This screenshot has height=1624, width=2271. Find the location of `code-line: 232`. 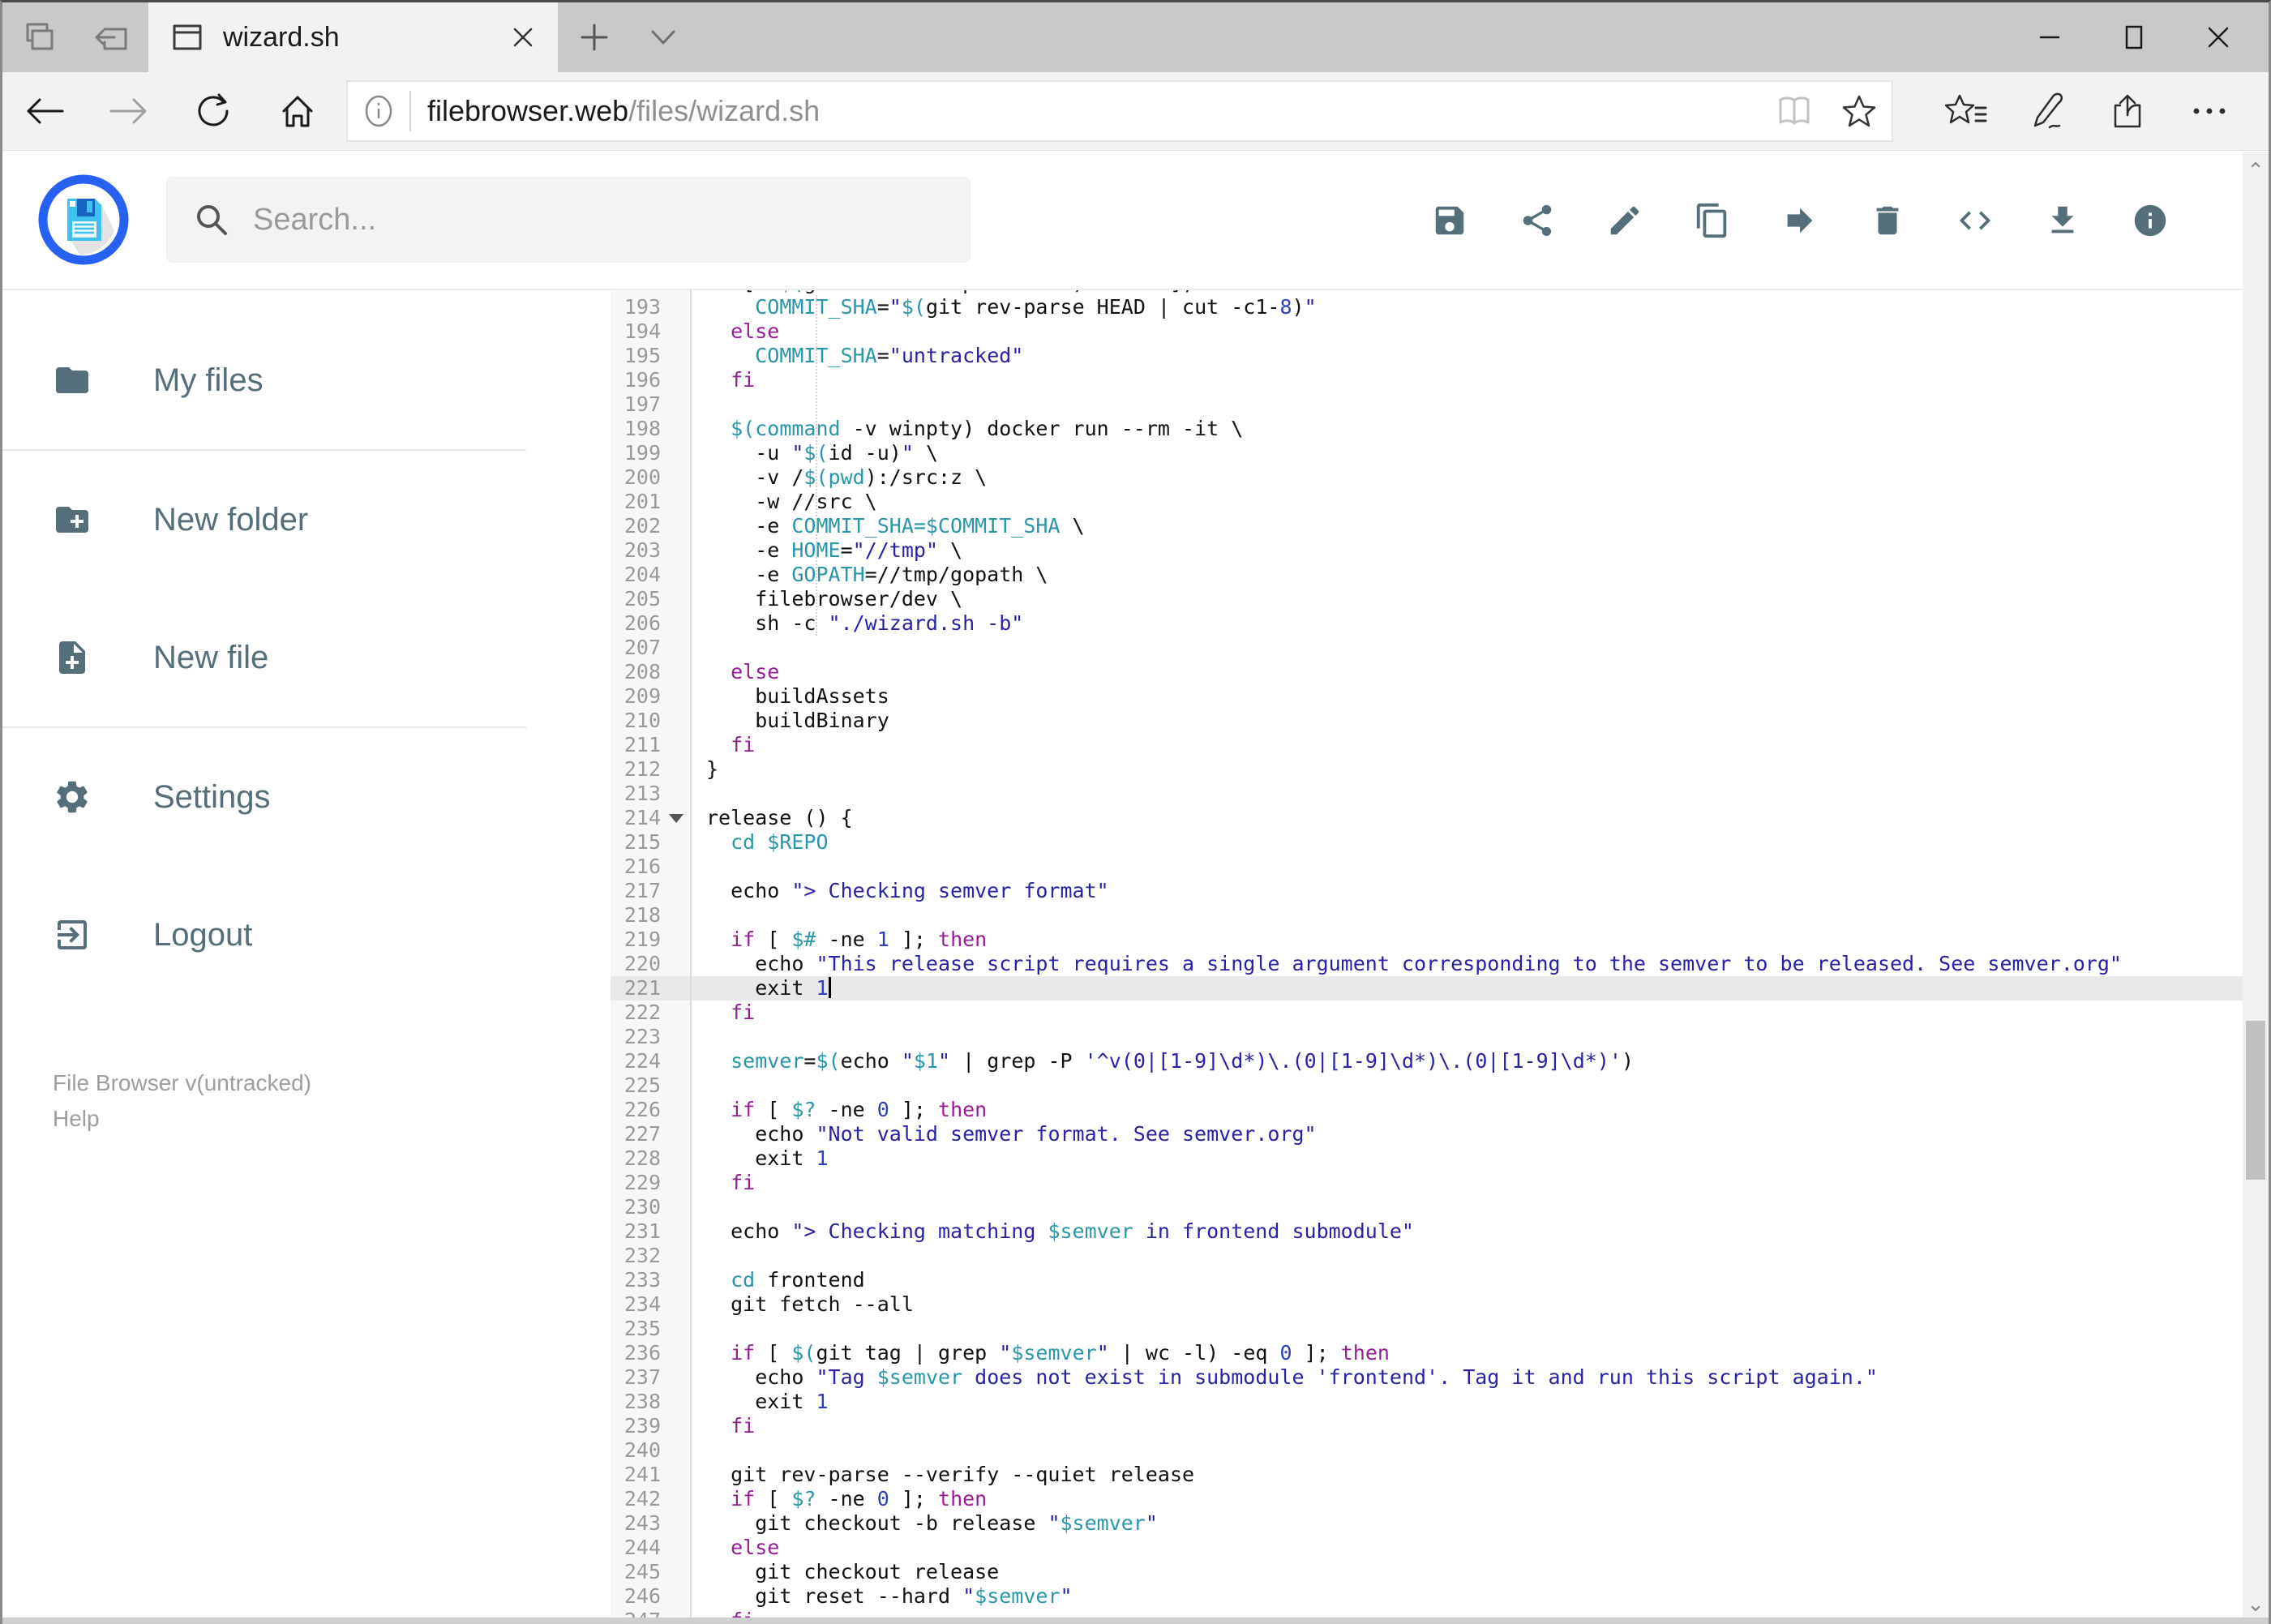

code-line: 232 is located at coordinates (1427, 1256).